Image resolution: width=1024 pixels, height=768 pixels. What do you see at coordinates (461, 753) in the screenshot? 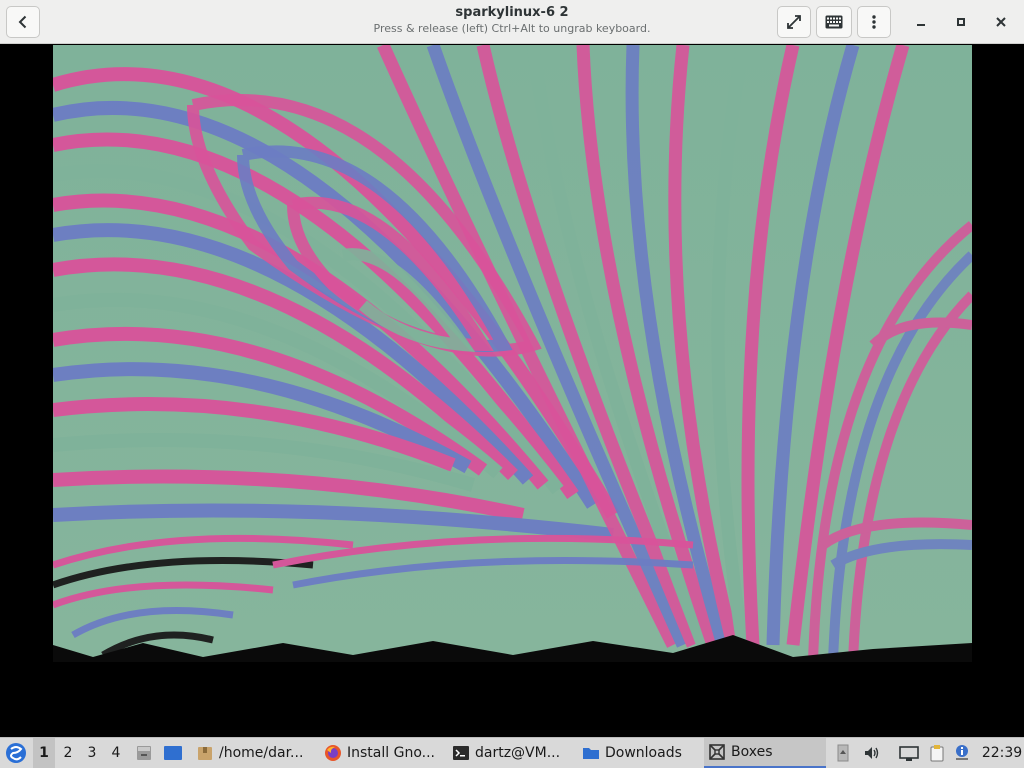
I see `terminal-icon` at bounding box center [461, 753].